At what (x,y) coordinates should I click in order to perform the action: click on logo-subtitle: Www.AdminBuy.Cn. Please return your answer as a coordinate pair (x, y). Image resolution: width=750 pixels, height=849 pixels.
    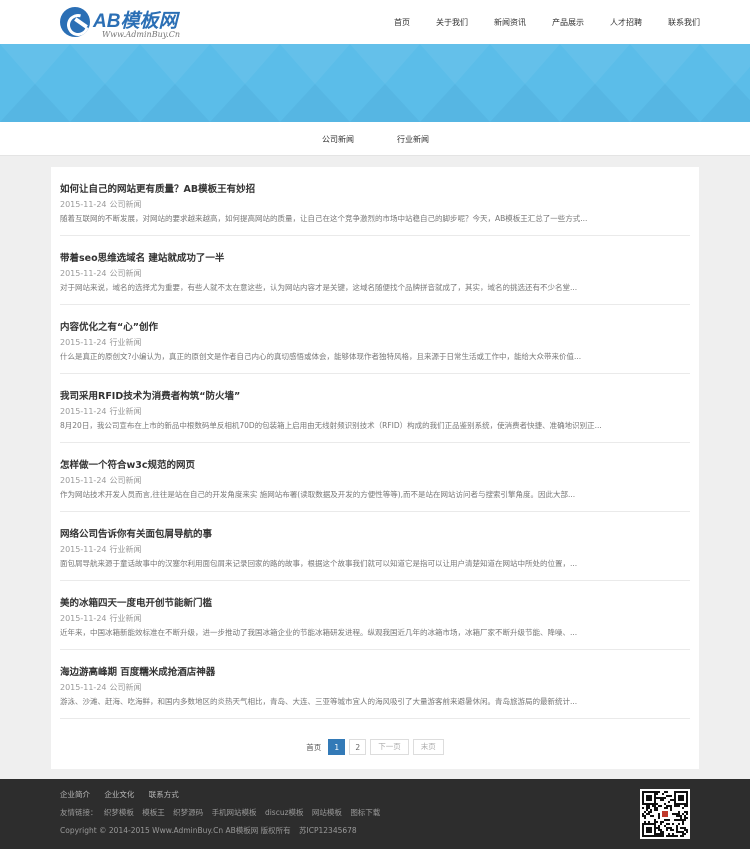
    Looking at the image, I should click on (141, 34).